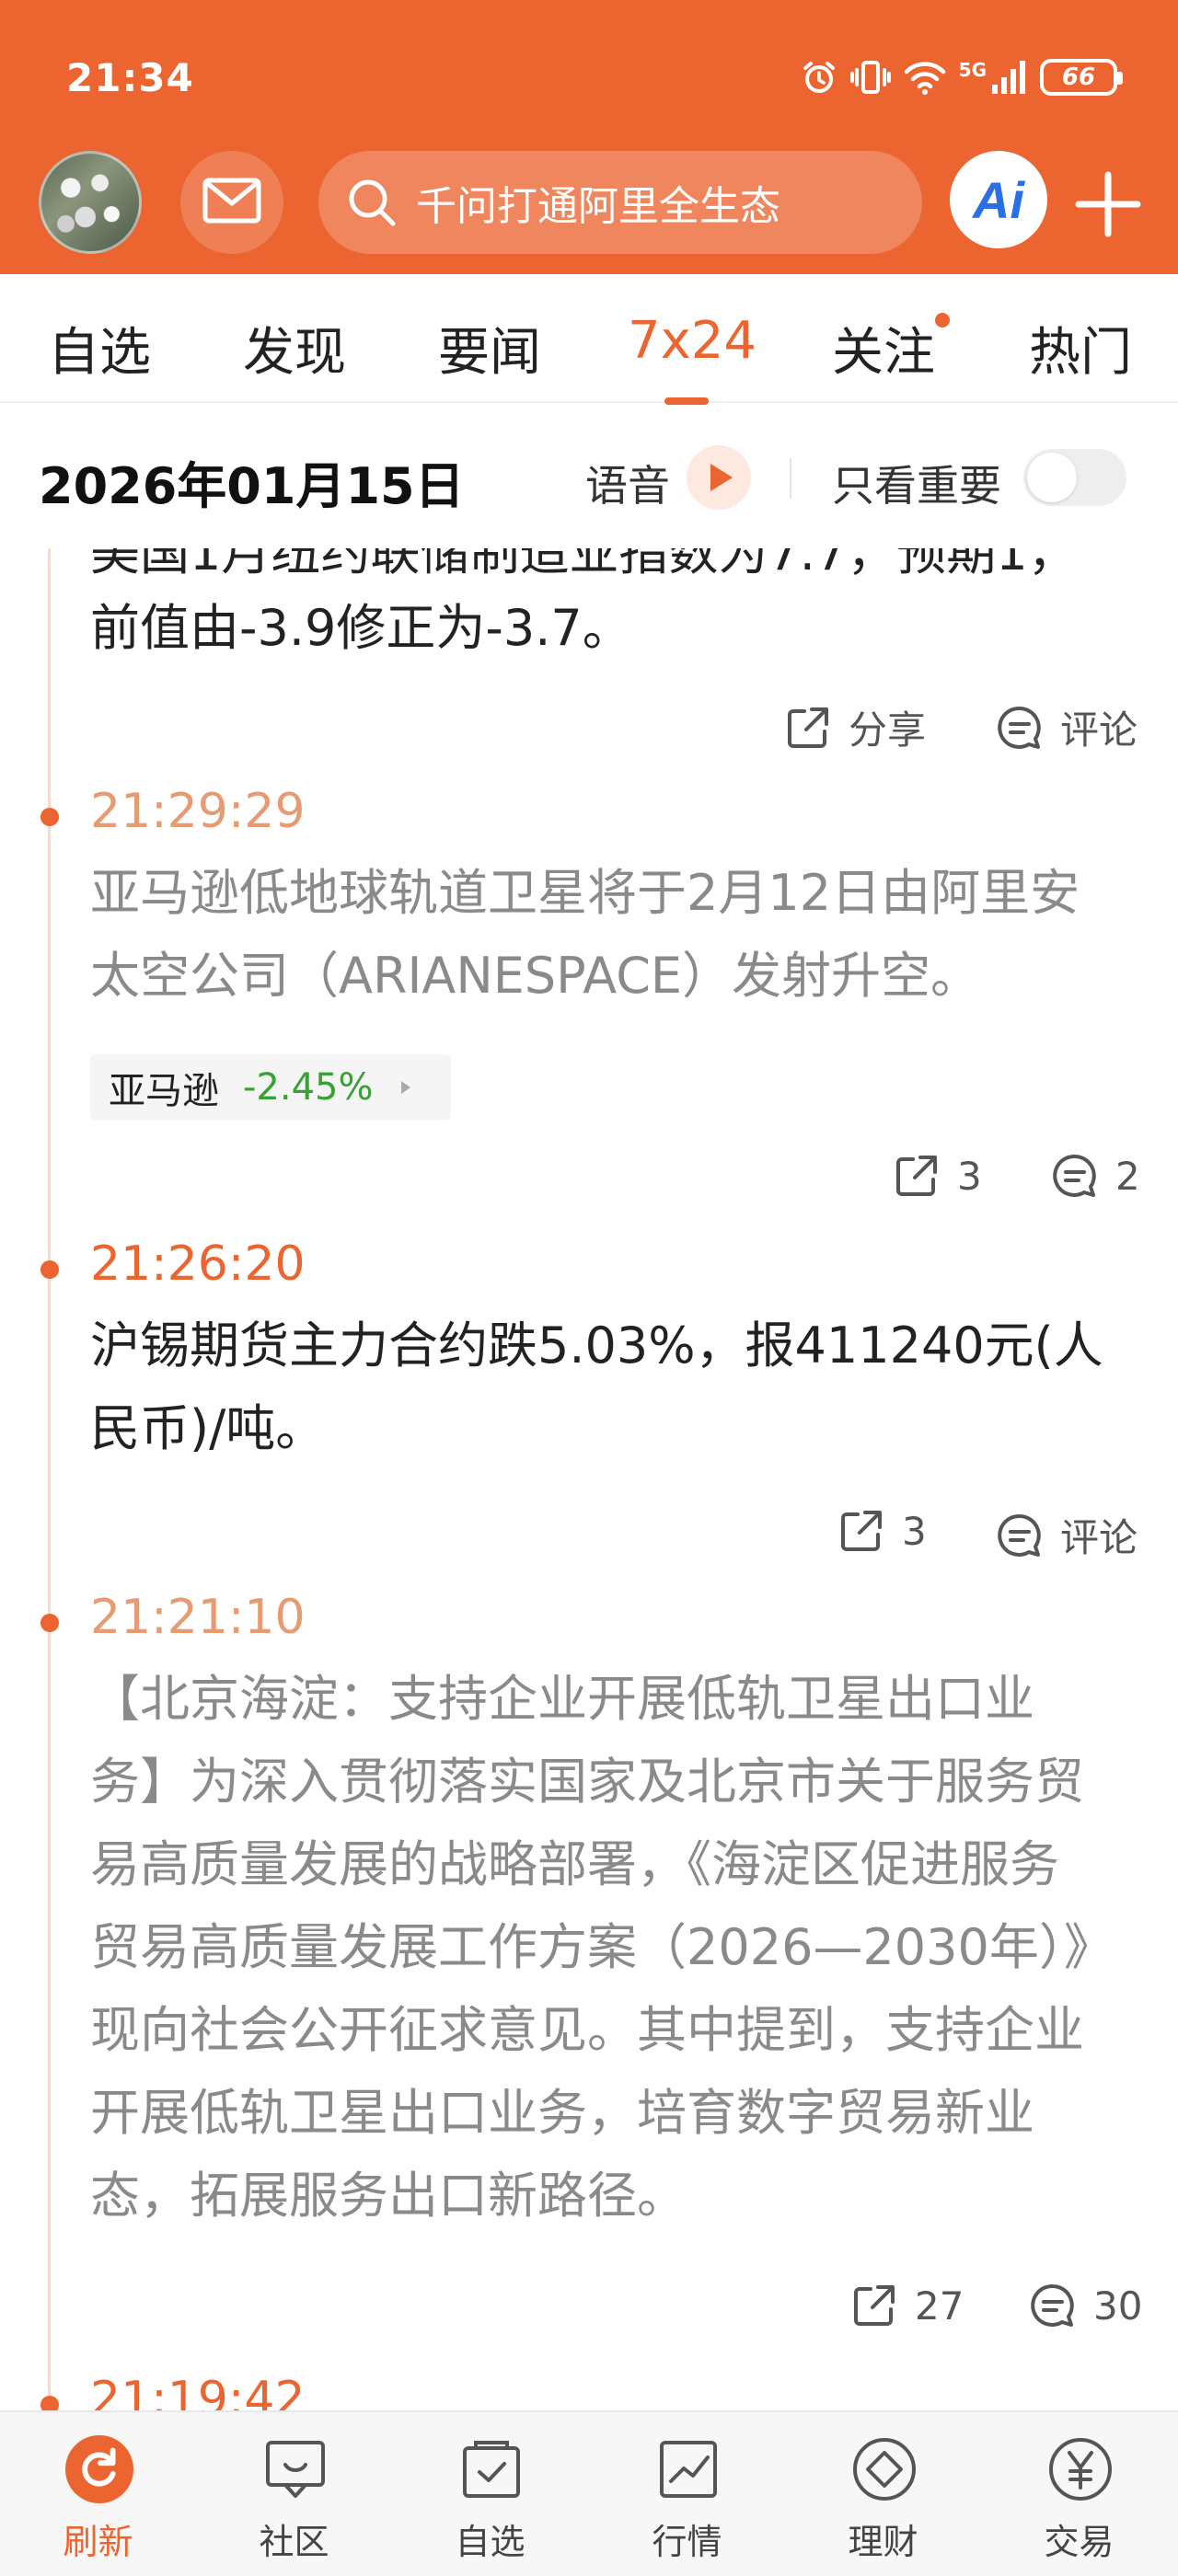 The image size is (1178, 2576). What do you see at coordinates (491, 2469) in the screenshot?
I see `watchlist-icon` at bounding box center [491, 2469].